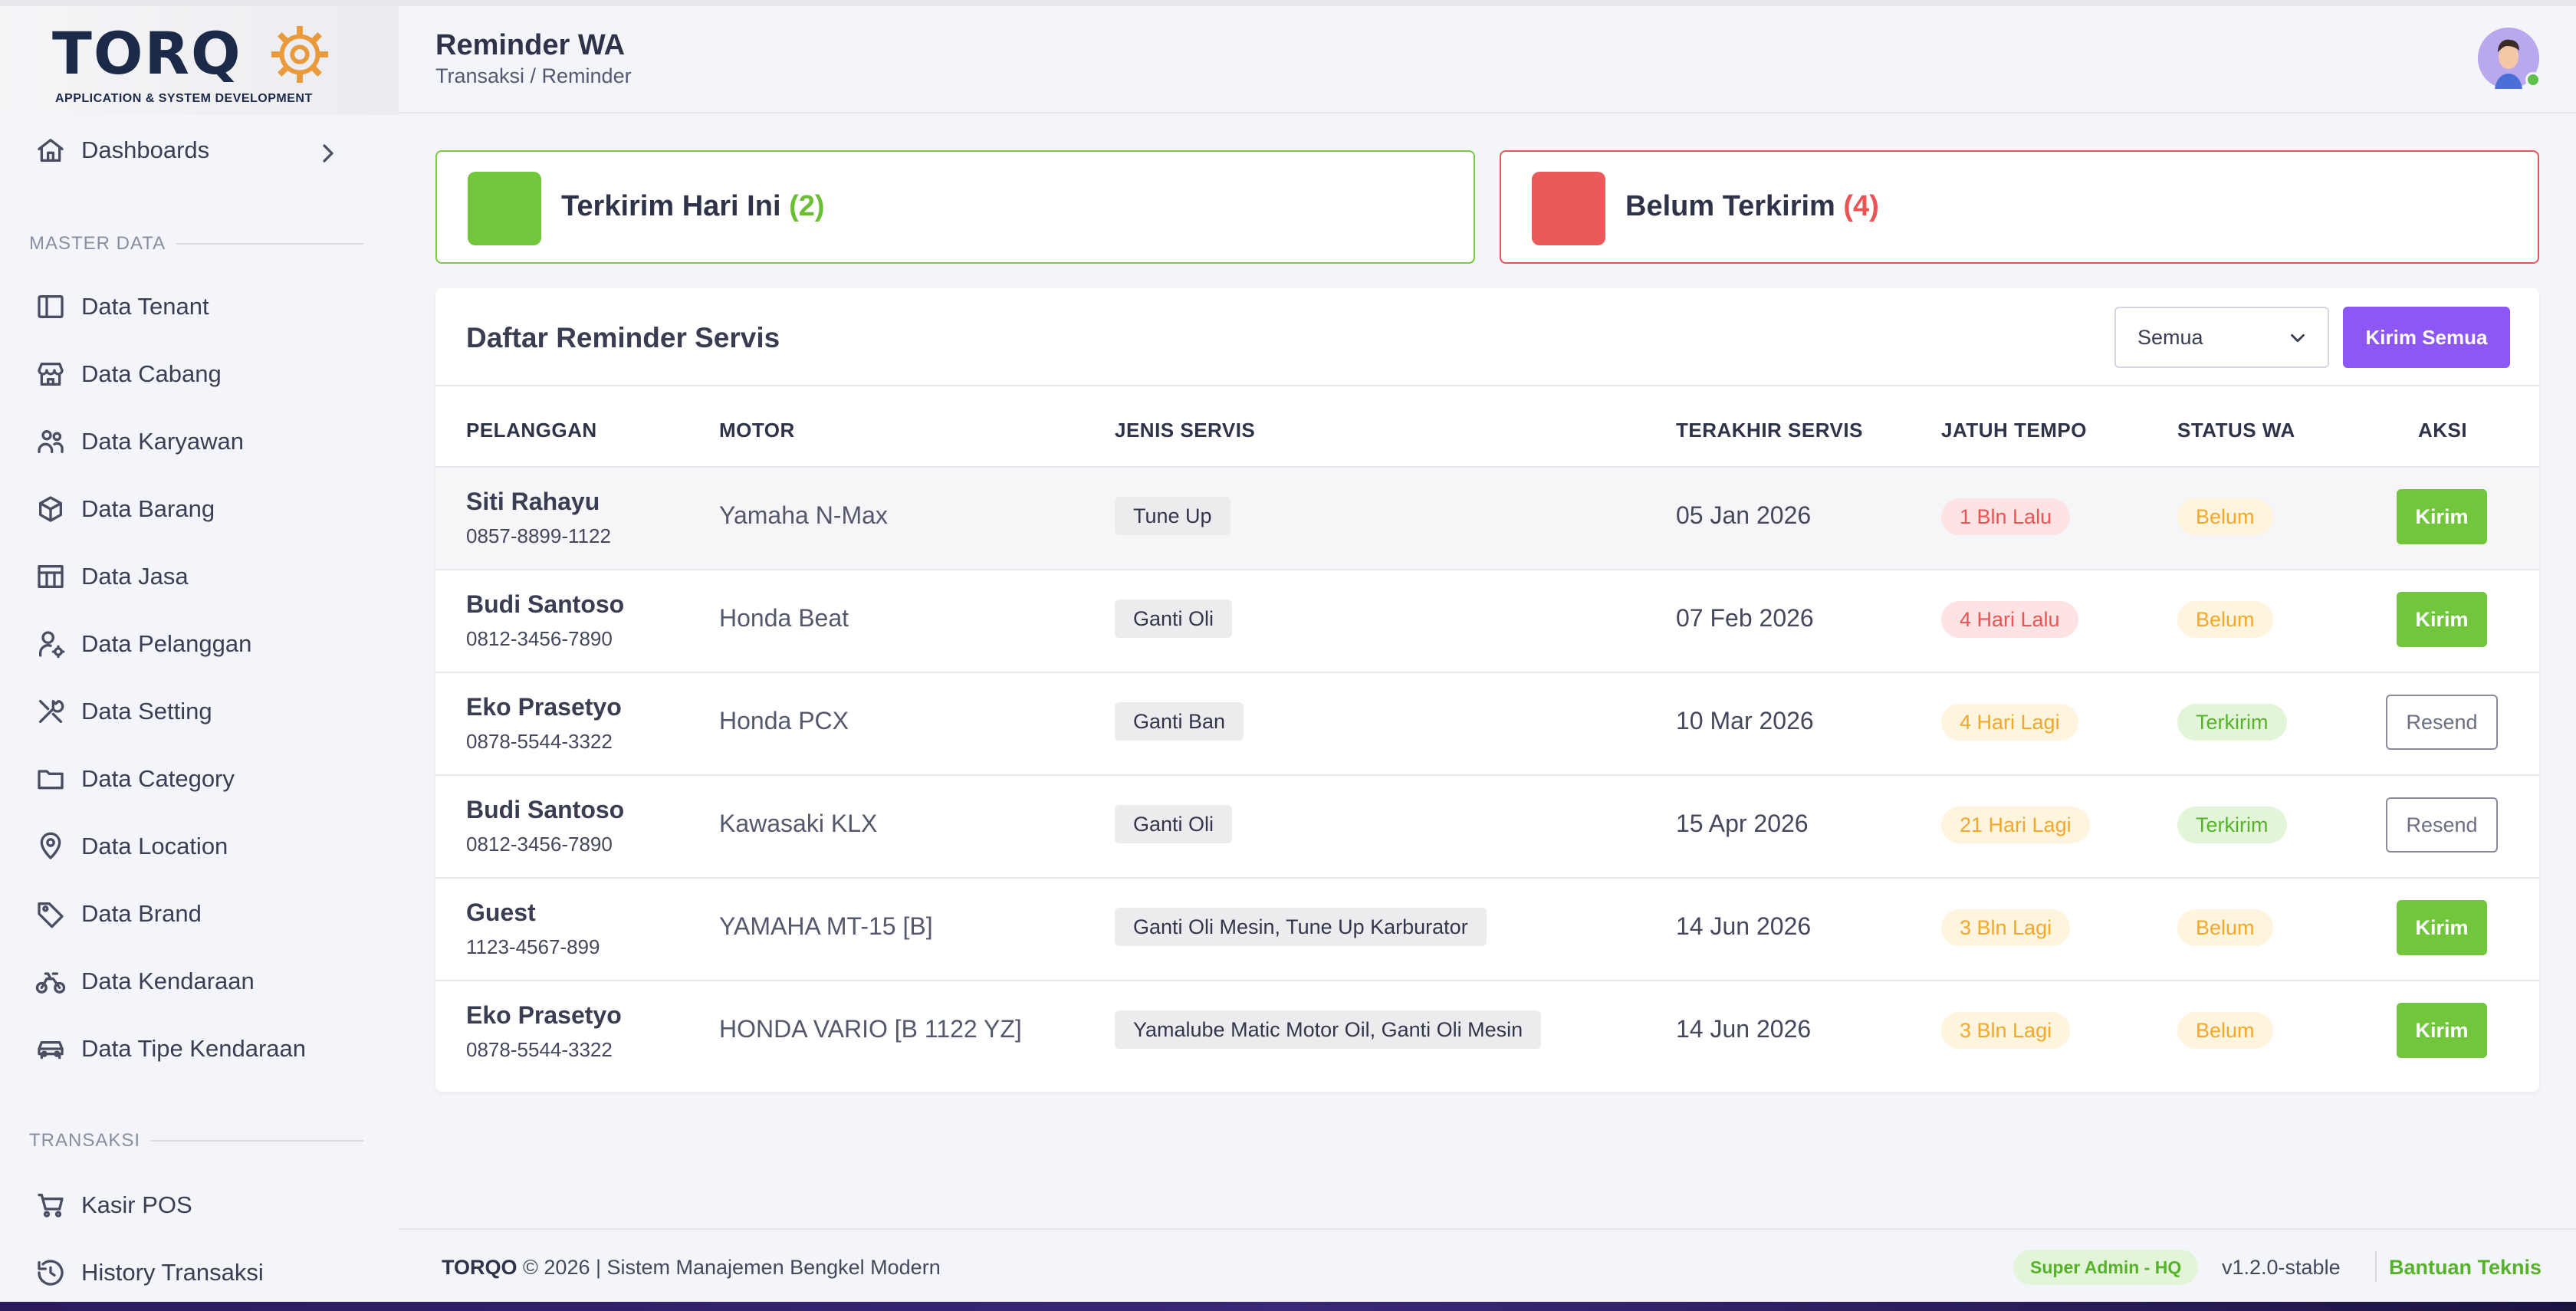 This screenshot has width=2576, height=1311. What do you see at coordinates (51, 914) in the screenshot?
I see `tag-icon` at bounding box center [51, 914].